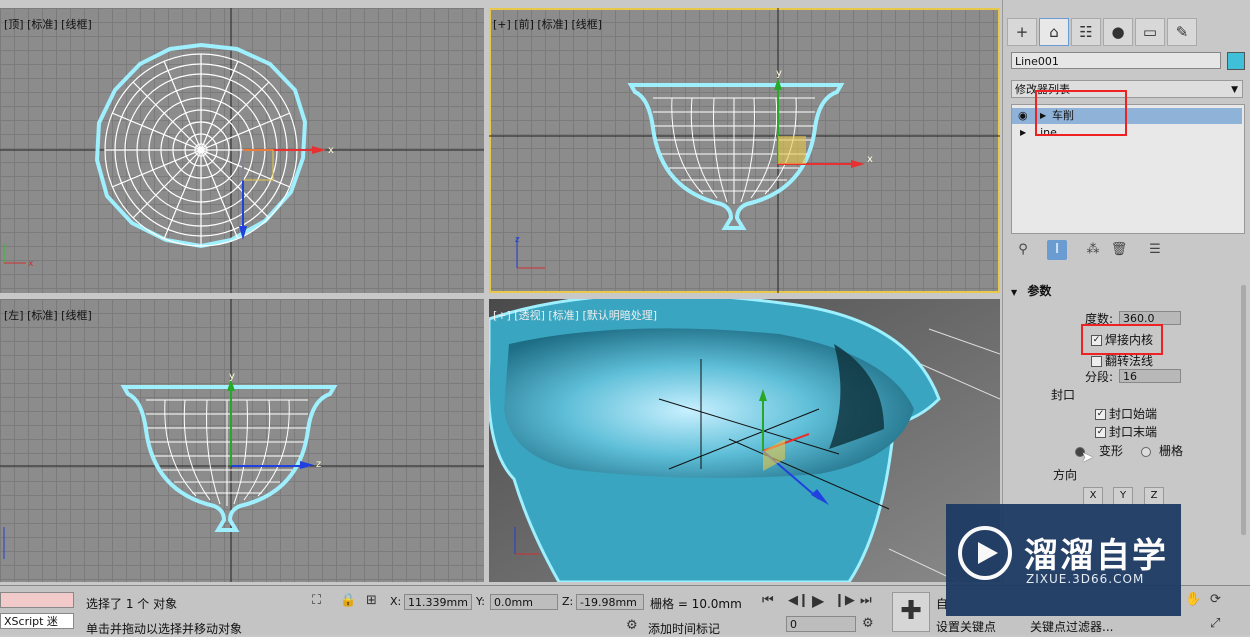 This screenshot has height=637, width=1250. I want to click on morph-label: 变形, so click(1111, 451).